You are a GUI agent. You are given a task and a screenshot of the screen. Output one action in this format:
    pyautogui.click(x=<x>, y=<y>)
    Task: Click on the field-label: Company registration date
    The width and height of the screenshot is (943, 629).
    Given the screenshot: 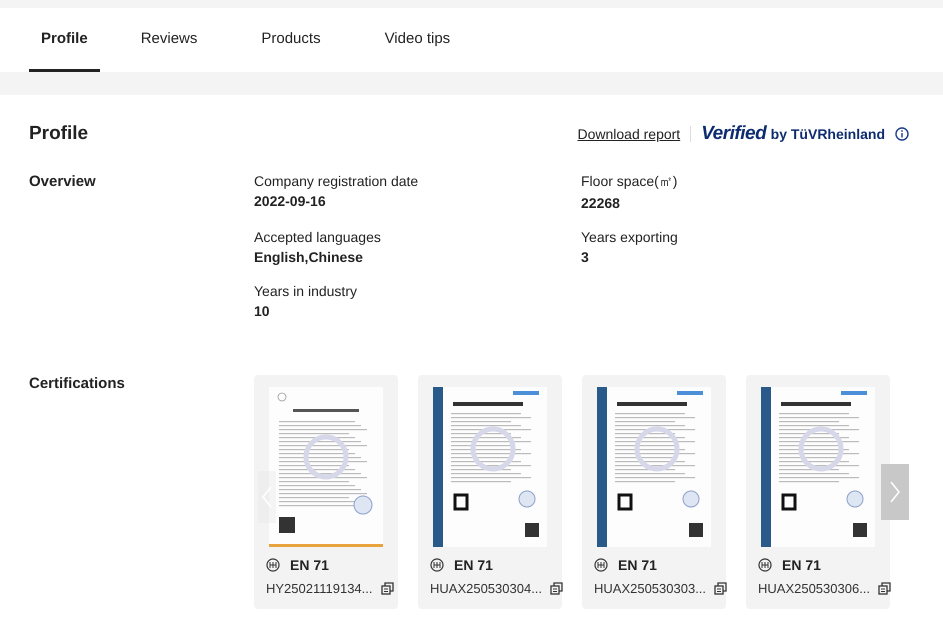 What is the action you would take?
    pyautogui.click(x=337, y=181)
    